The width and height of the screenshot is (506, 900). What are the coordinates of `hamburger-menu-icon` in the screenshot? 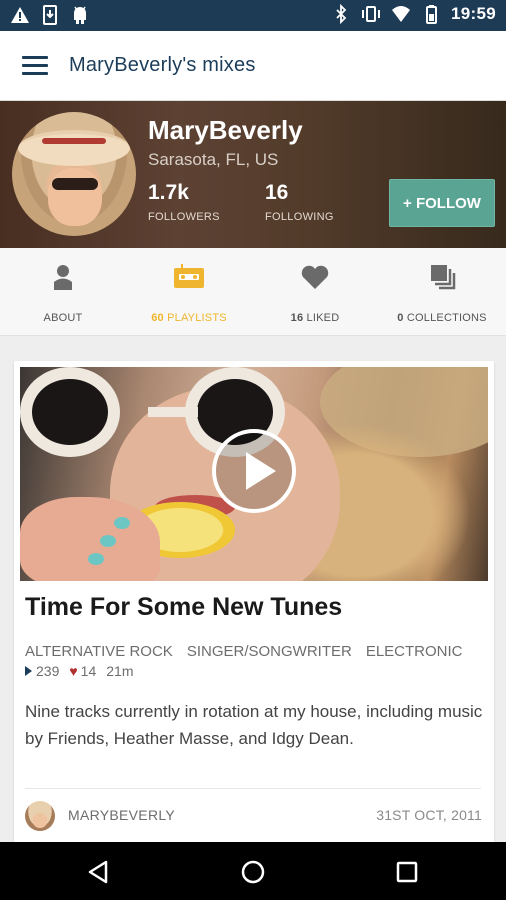 It's located at (35, 66).